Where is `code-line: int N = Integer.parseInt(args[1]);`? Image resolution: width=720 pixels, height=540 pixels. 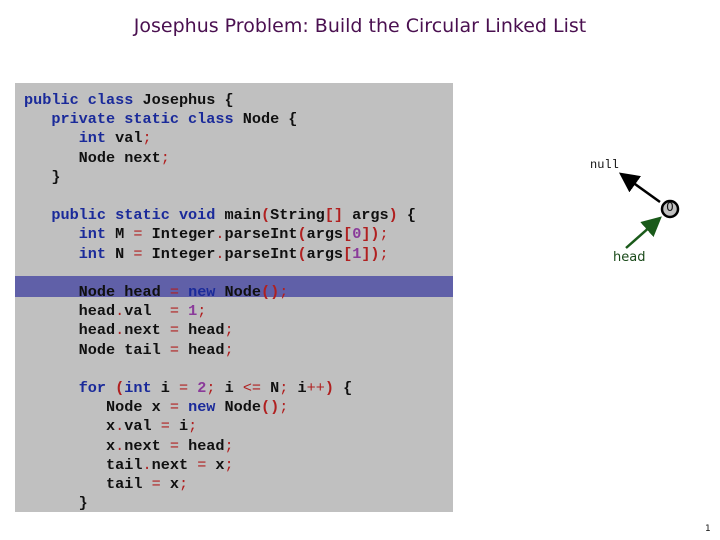 code-line: int N = Integer.parseInt(args[1]); is located at coordinates (220, 254).